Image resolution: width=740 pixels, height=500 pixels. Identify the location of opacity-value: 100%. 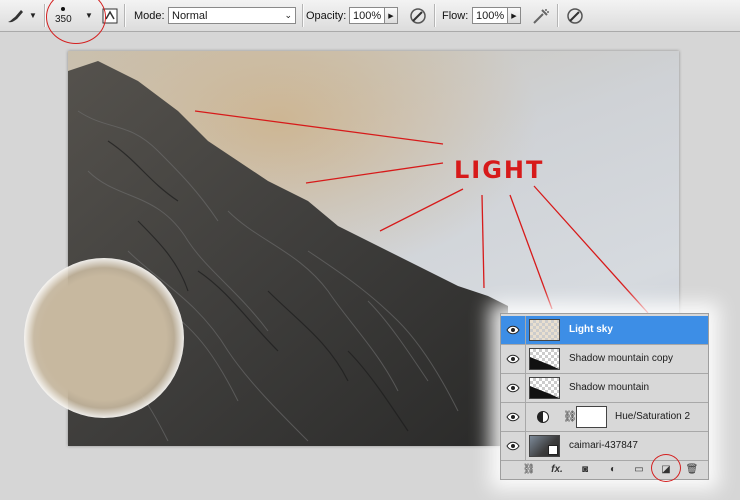
(367, 15).